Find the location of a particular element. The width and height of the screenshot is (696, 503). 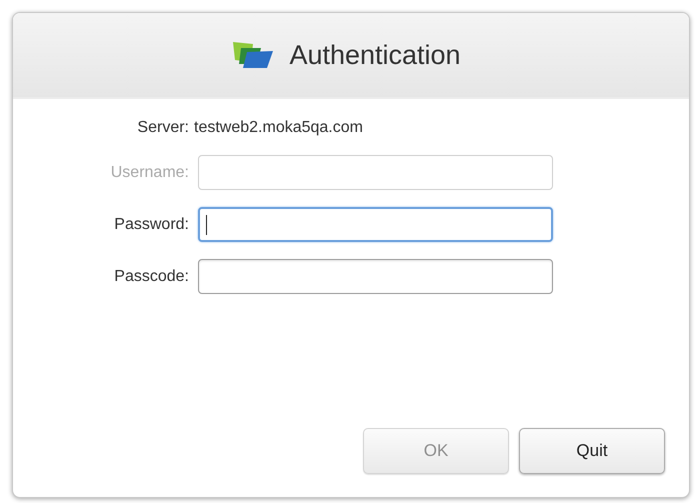

folder-icon is located at coordinates (253, 55).